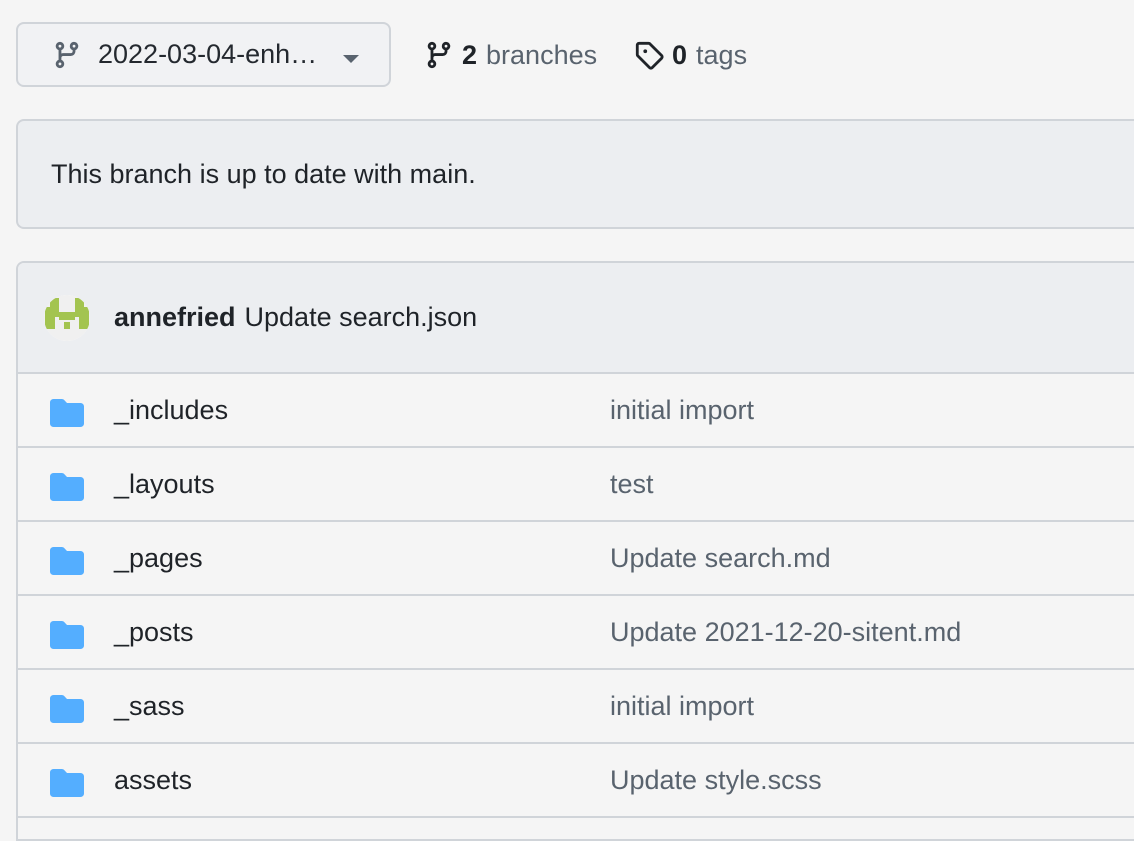  What do you see at coordinates (351, 59) in the screenshot?
I see `caret-down-icon` at bounding box center [351, 59].